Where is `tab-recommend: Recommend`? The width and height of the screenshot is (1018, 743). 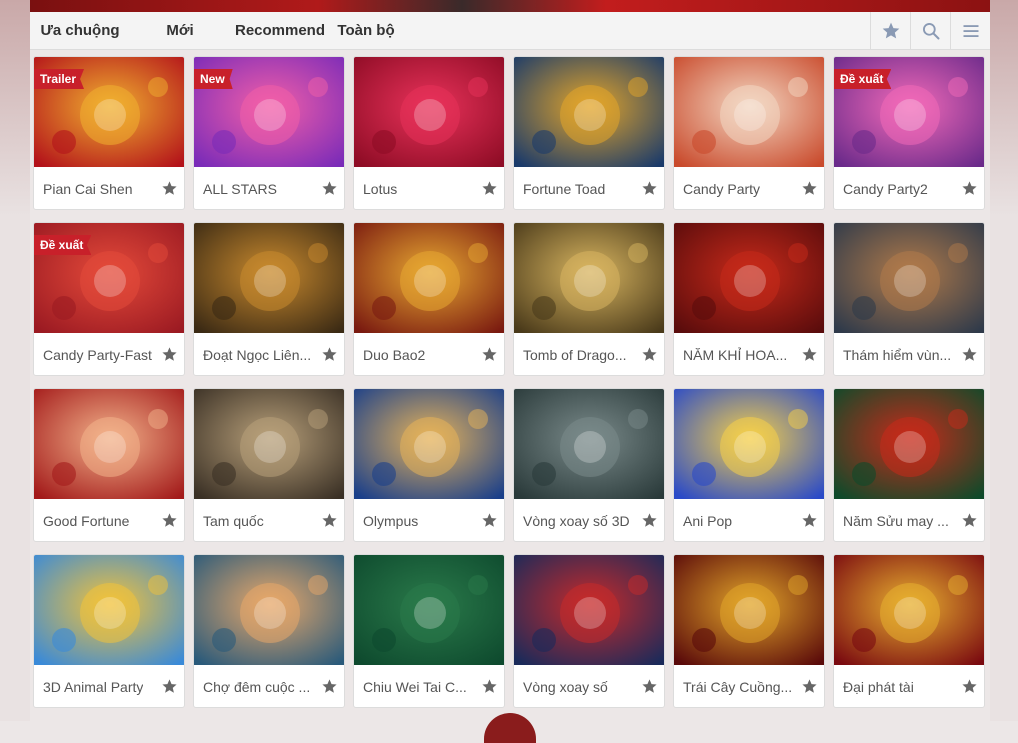 tab-recommend: Recommend is located at coordinates (280, 31).